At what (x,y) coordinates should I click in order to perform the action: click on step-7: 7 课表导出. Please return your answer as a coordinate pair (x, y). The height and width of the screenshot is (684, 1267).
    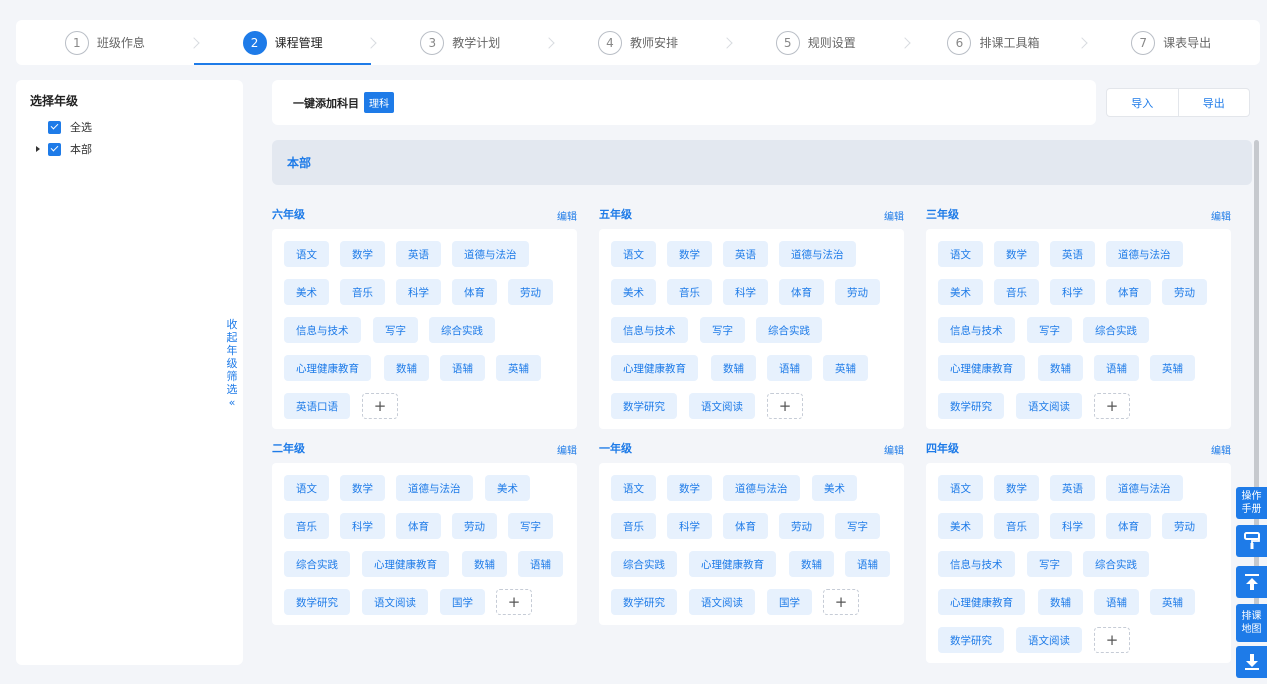
    Looking at the image, I should click on (1171, 42).